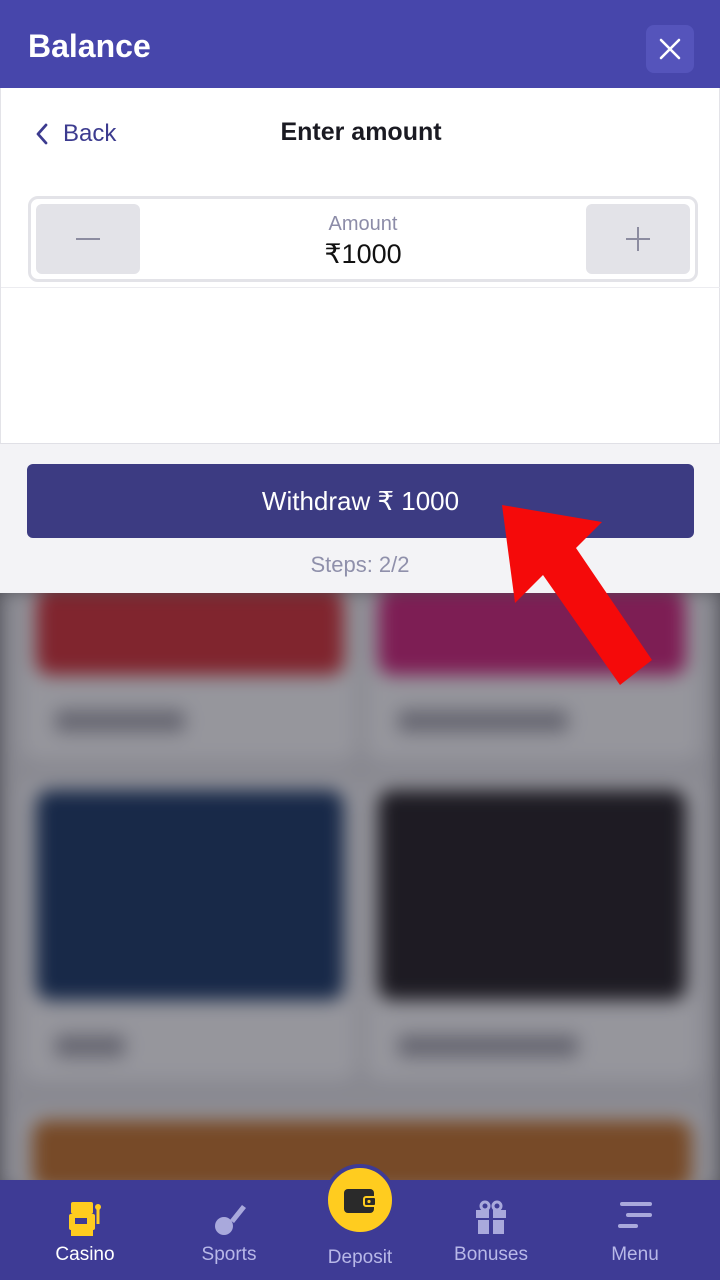  What do you see at coordinates (635, 1254) in the screenshot?
I see `nav-menu-label: Menu` at bounding box center [635, 1254].